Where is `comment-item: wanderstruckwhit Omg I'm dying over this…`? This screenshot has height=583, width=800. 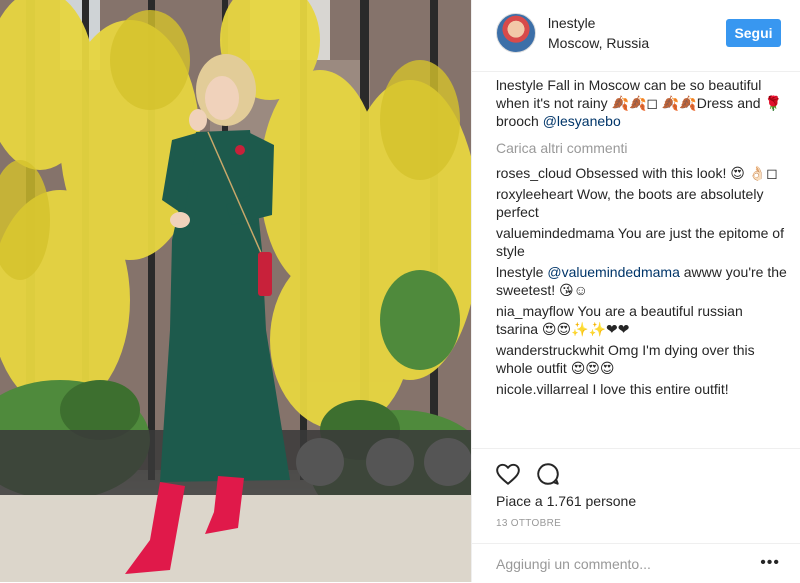
comment-item: wanderstruckwhit Omg I'm dying over this… is located at coordinates (642, 359).